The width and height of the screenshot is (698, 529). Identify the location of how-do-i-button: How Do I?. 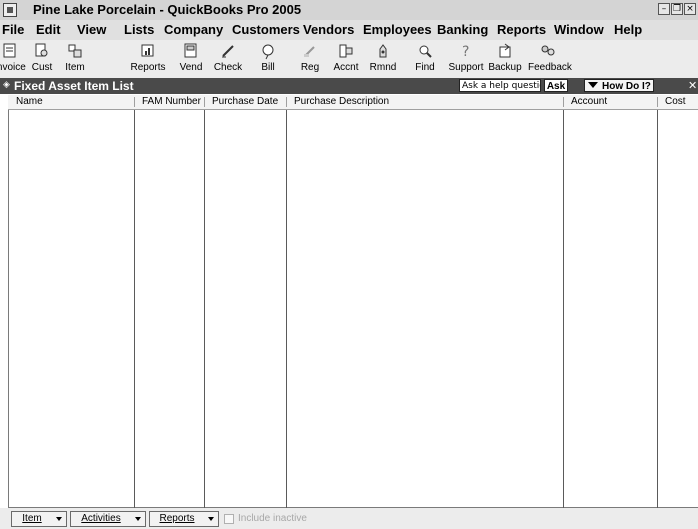
(619, 85).